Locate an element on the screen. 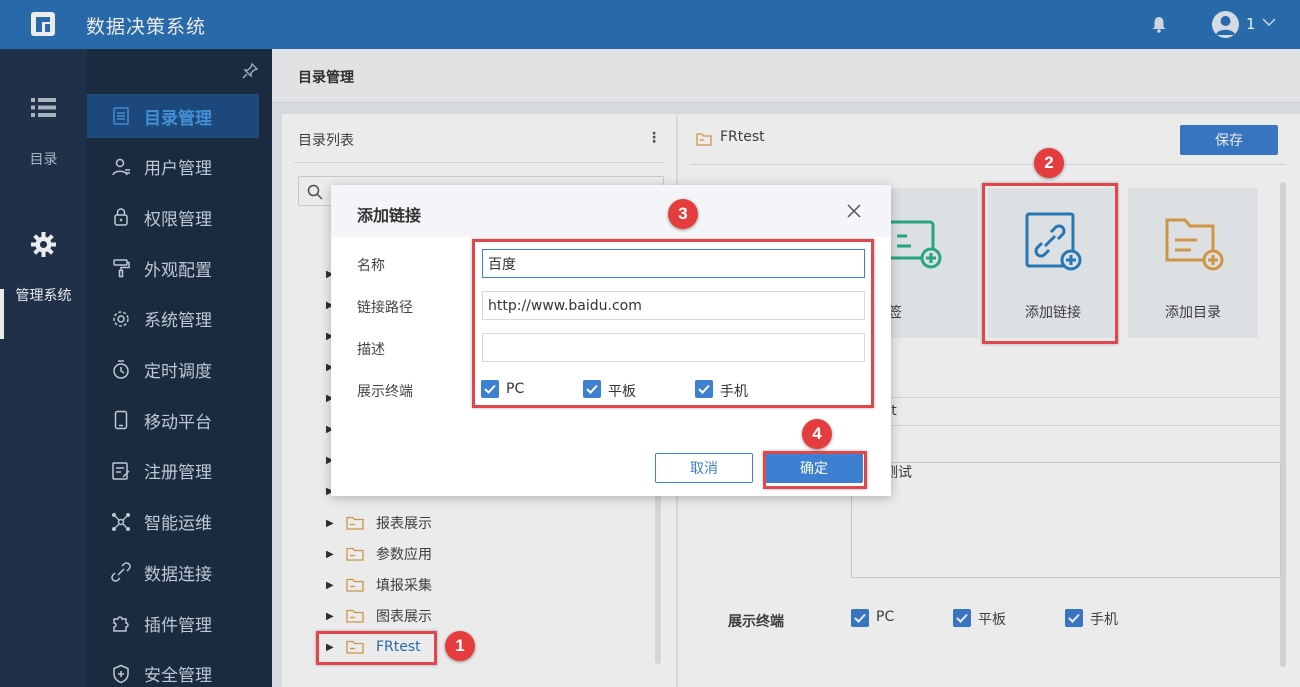 Image resolution: width=1300 pixels, height=687 pixels. close-icon is located at coordinates (854, 211).